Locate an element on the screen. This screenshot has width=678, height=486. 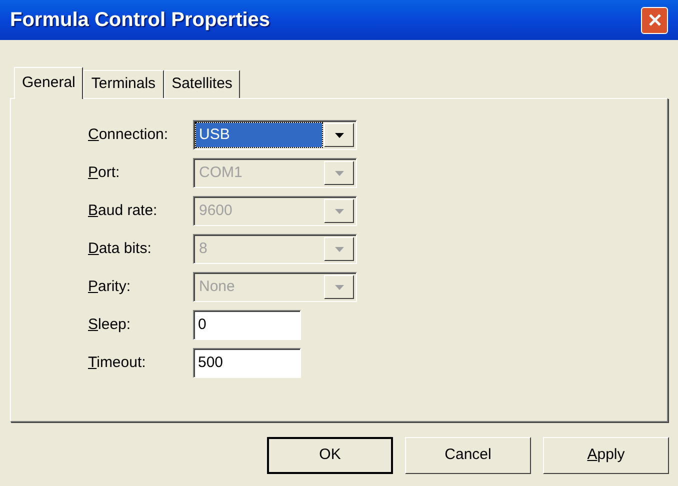
dialog-button: Cancel is located at coordinates (468, 455).